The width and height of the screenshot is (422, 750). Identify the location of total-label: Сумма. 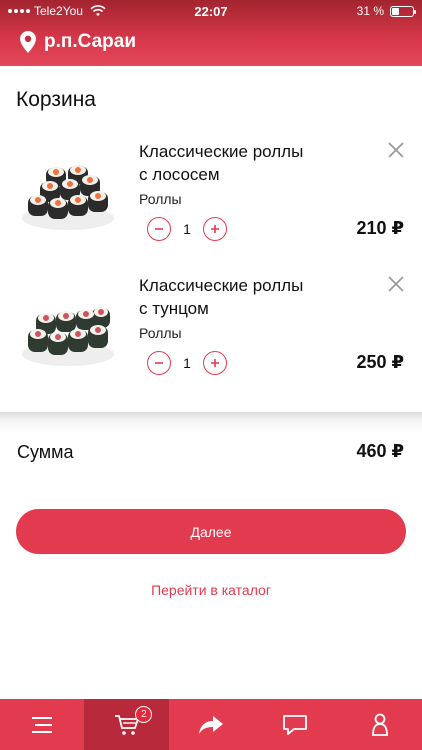
(45, 452).